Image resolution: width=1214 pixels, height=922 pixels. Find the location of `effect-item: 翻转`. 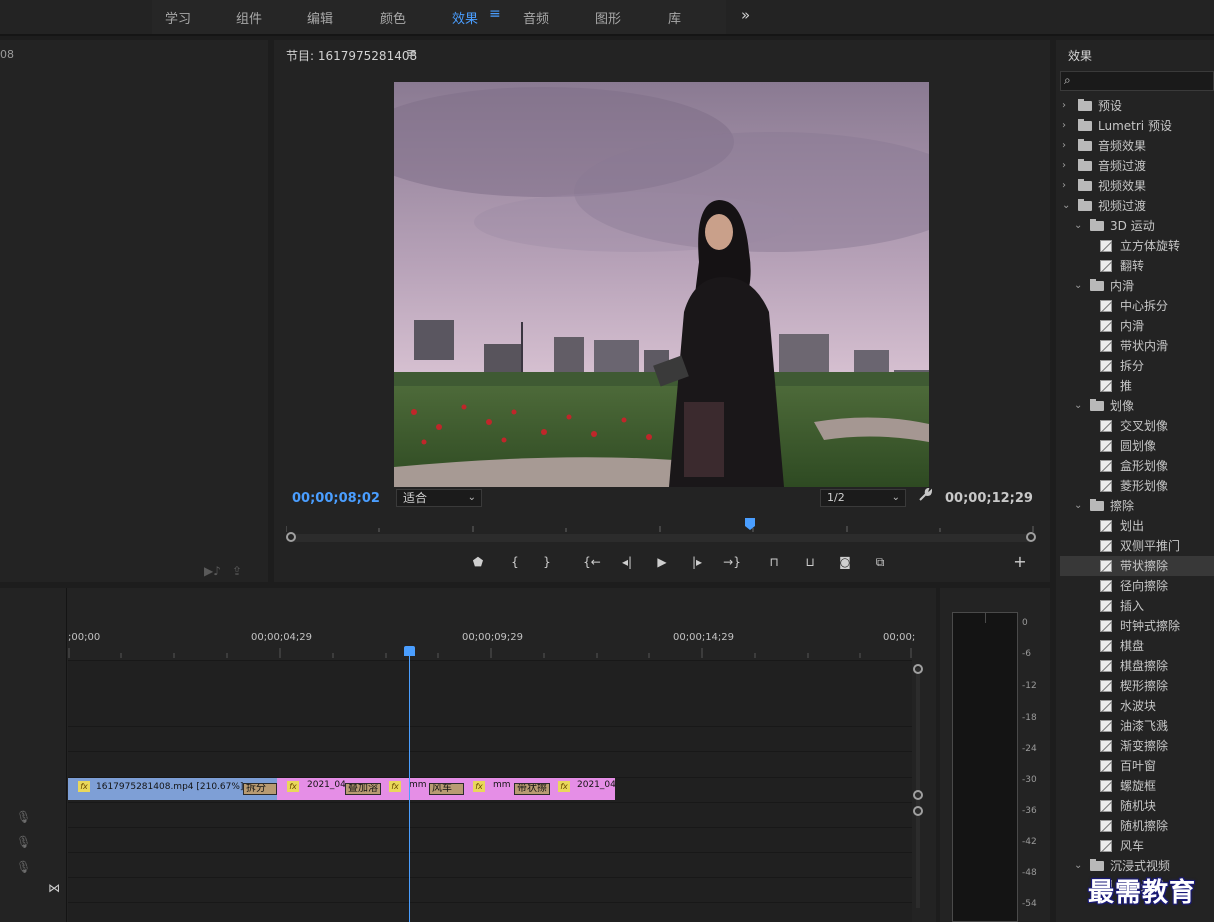

effect-item: 翻转 is located at coordinates (1137, 266).